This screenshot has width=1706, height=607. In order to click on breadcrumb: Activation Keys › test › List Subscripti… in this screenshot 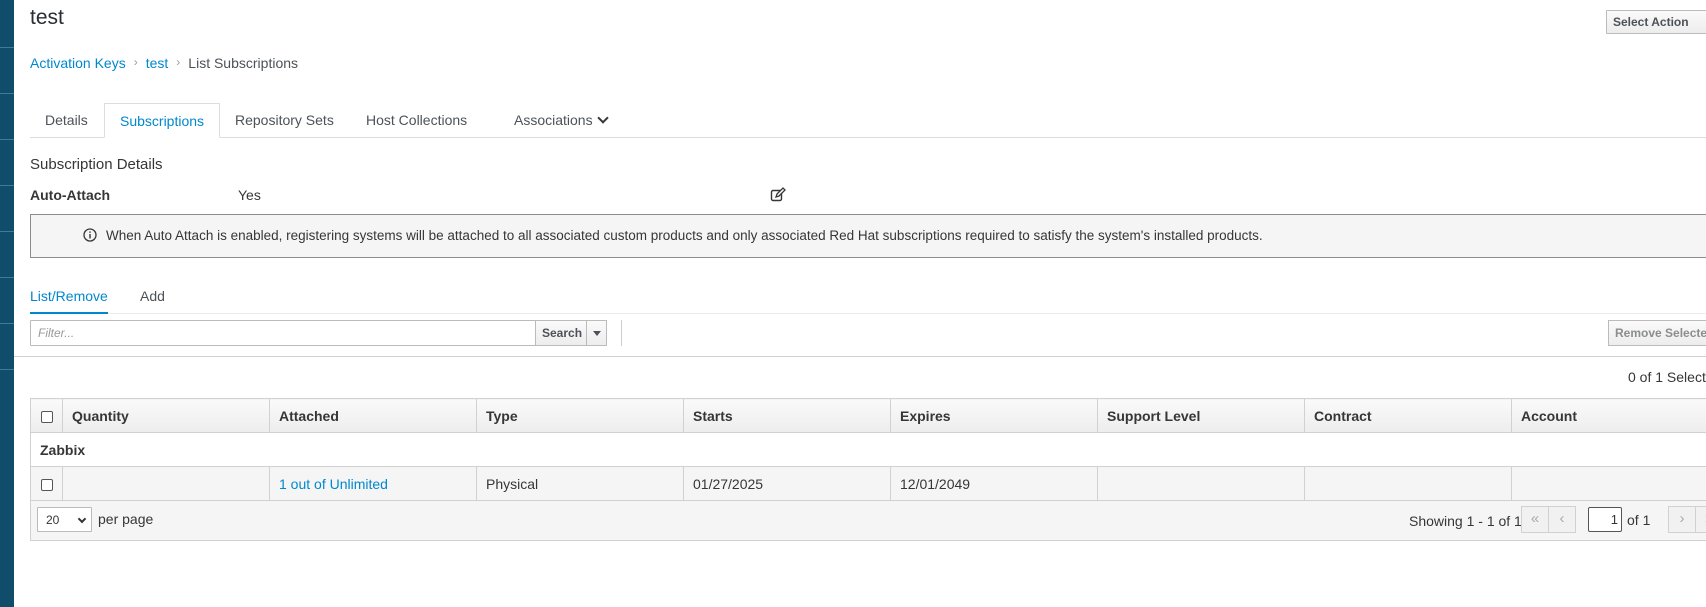, I will do `click(164, 63)`.